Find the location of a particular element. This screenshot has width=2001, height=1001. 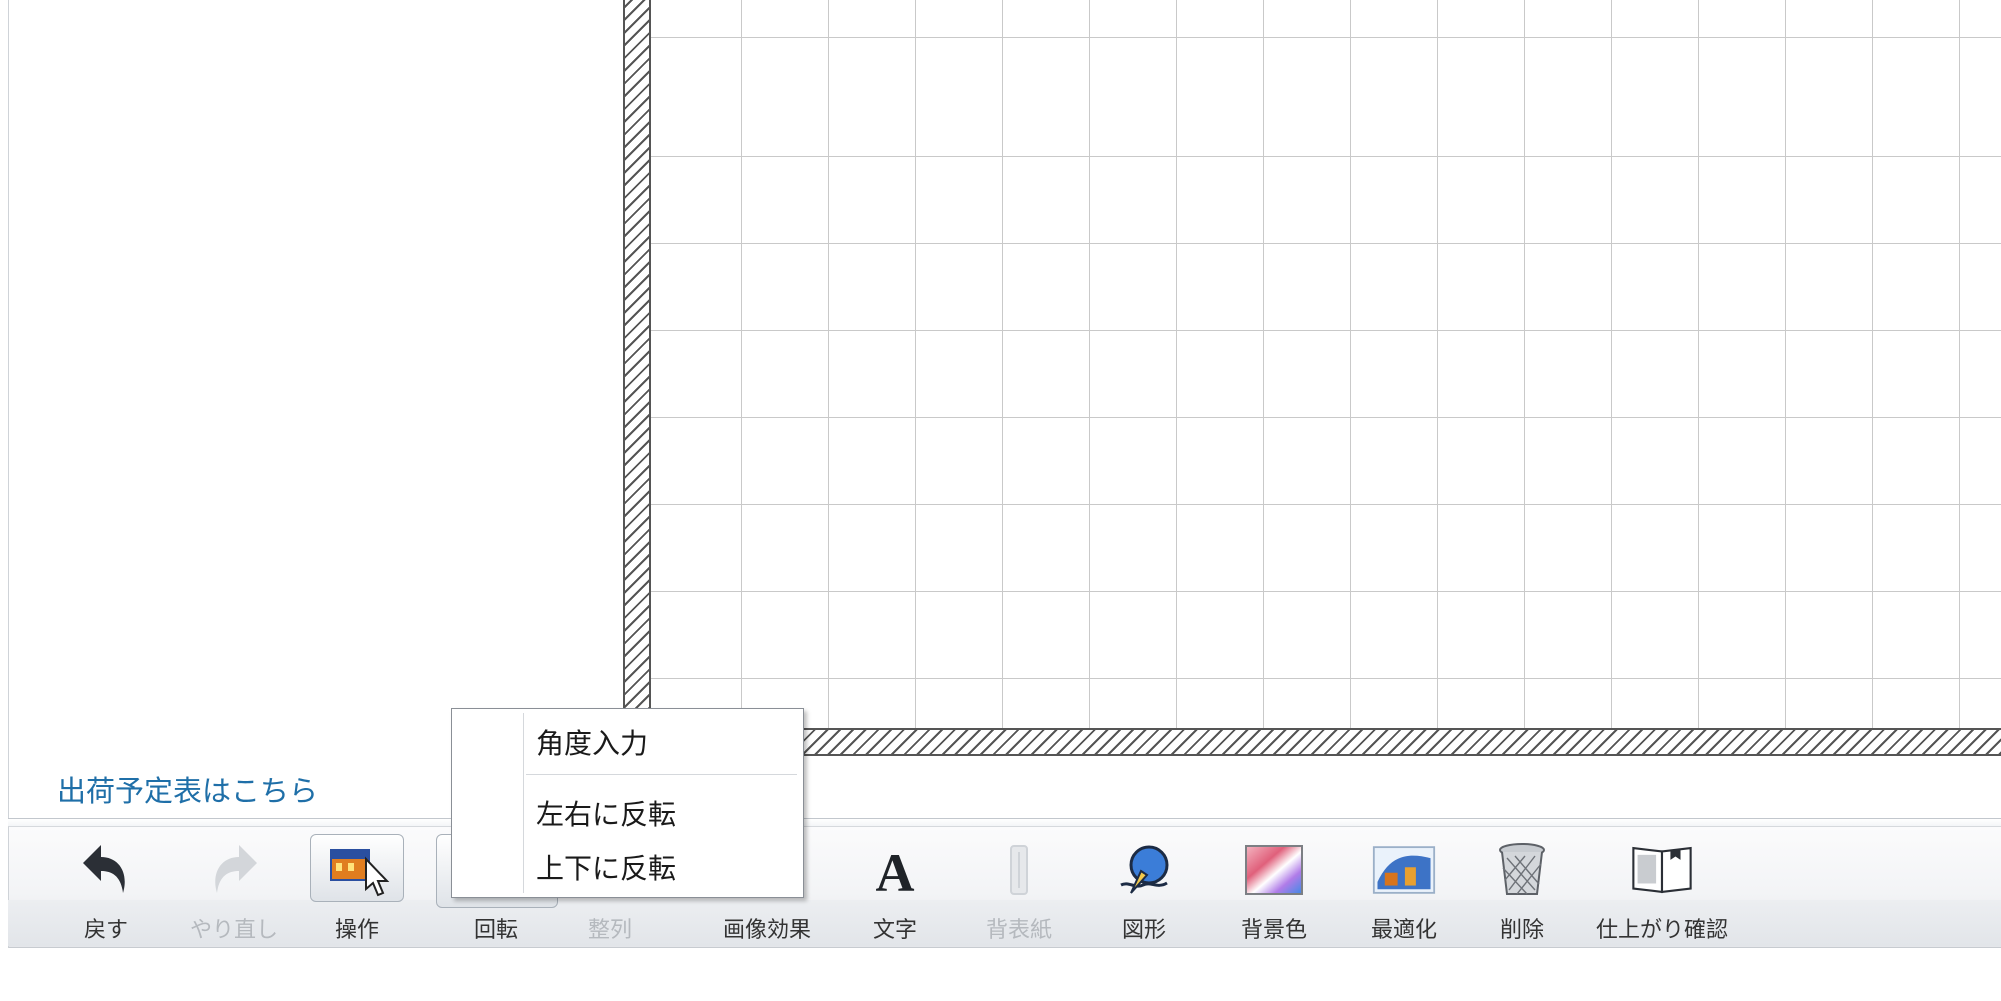

undo-button: 戻す is located at coordinates (106, 888).